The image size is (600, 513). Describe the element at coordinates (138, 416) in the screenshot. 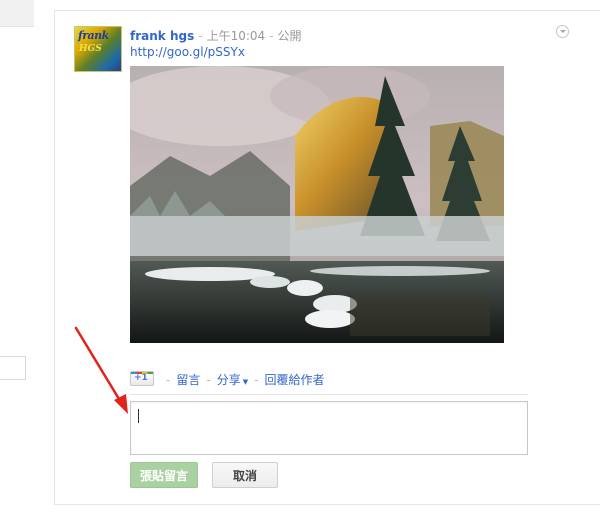

I see `text-cursor` at that location.